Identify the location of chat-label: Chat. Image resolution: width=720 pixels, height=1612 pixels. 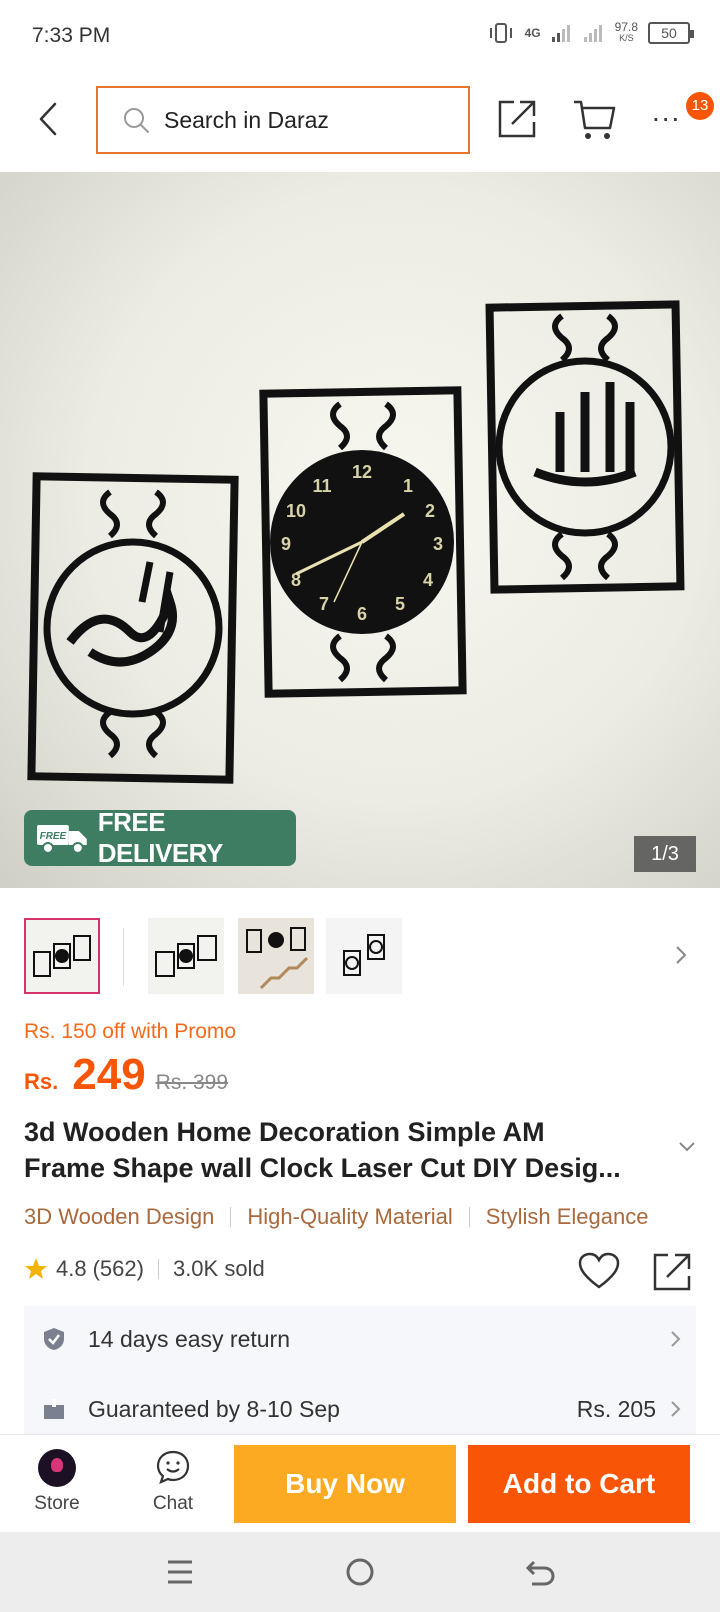
(173, 1503).